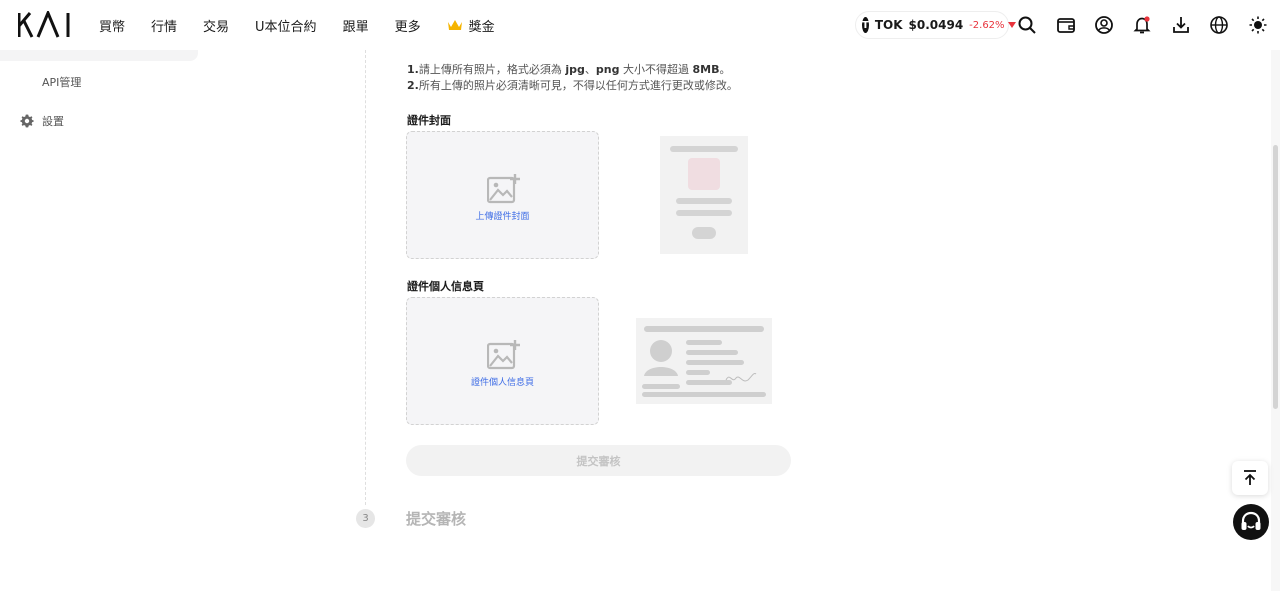 The width and height of the screenshot is (1280, 591). I want to click on upload-note-2: 2.所有上傳的照片必須清晰可見，不得以任何方式進行更改或修改。, so click(572, 85).